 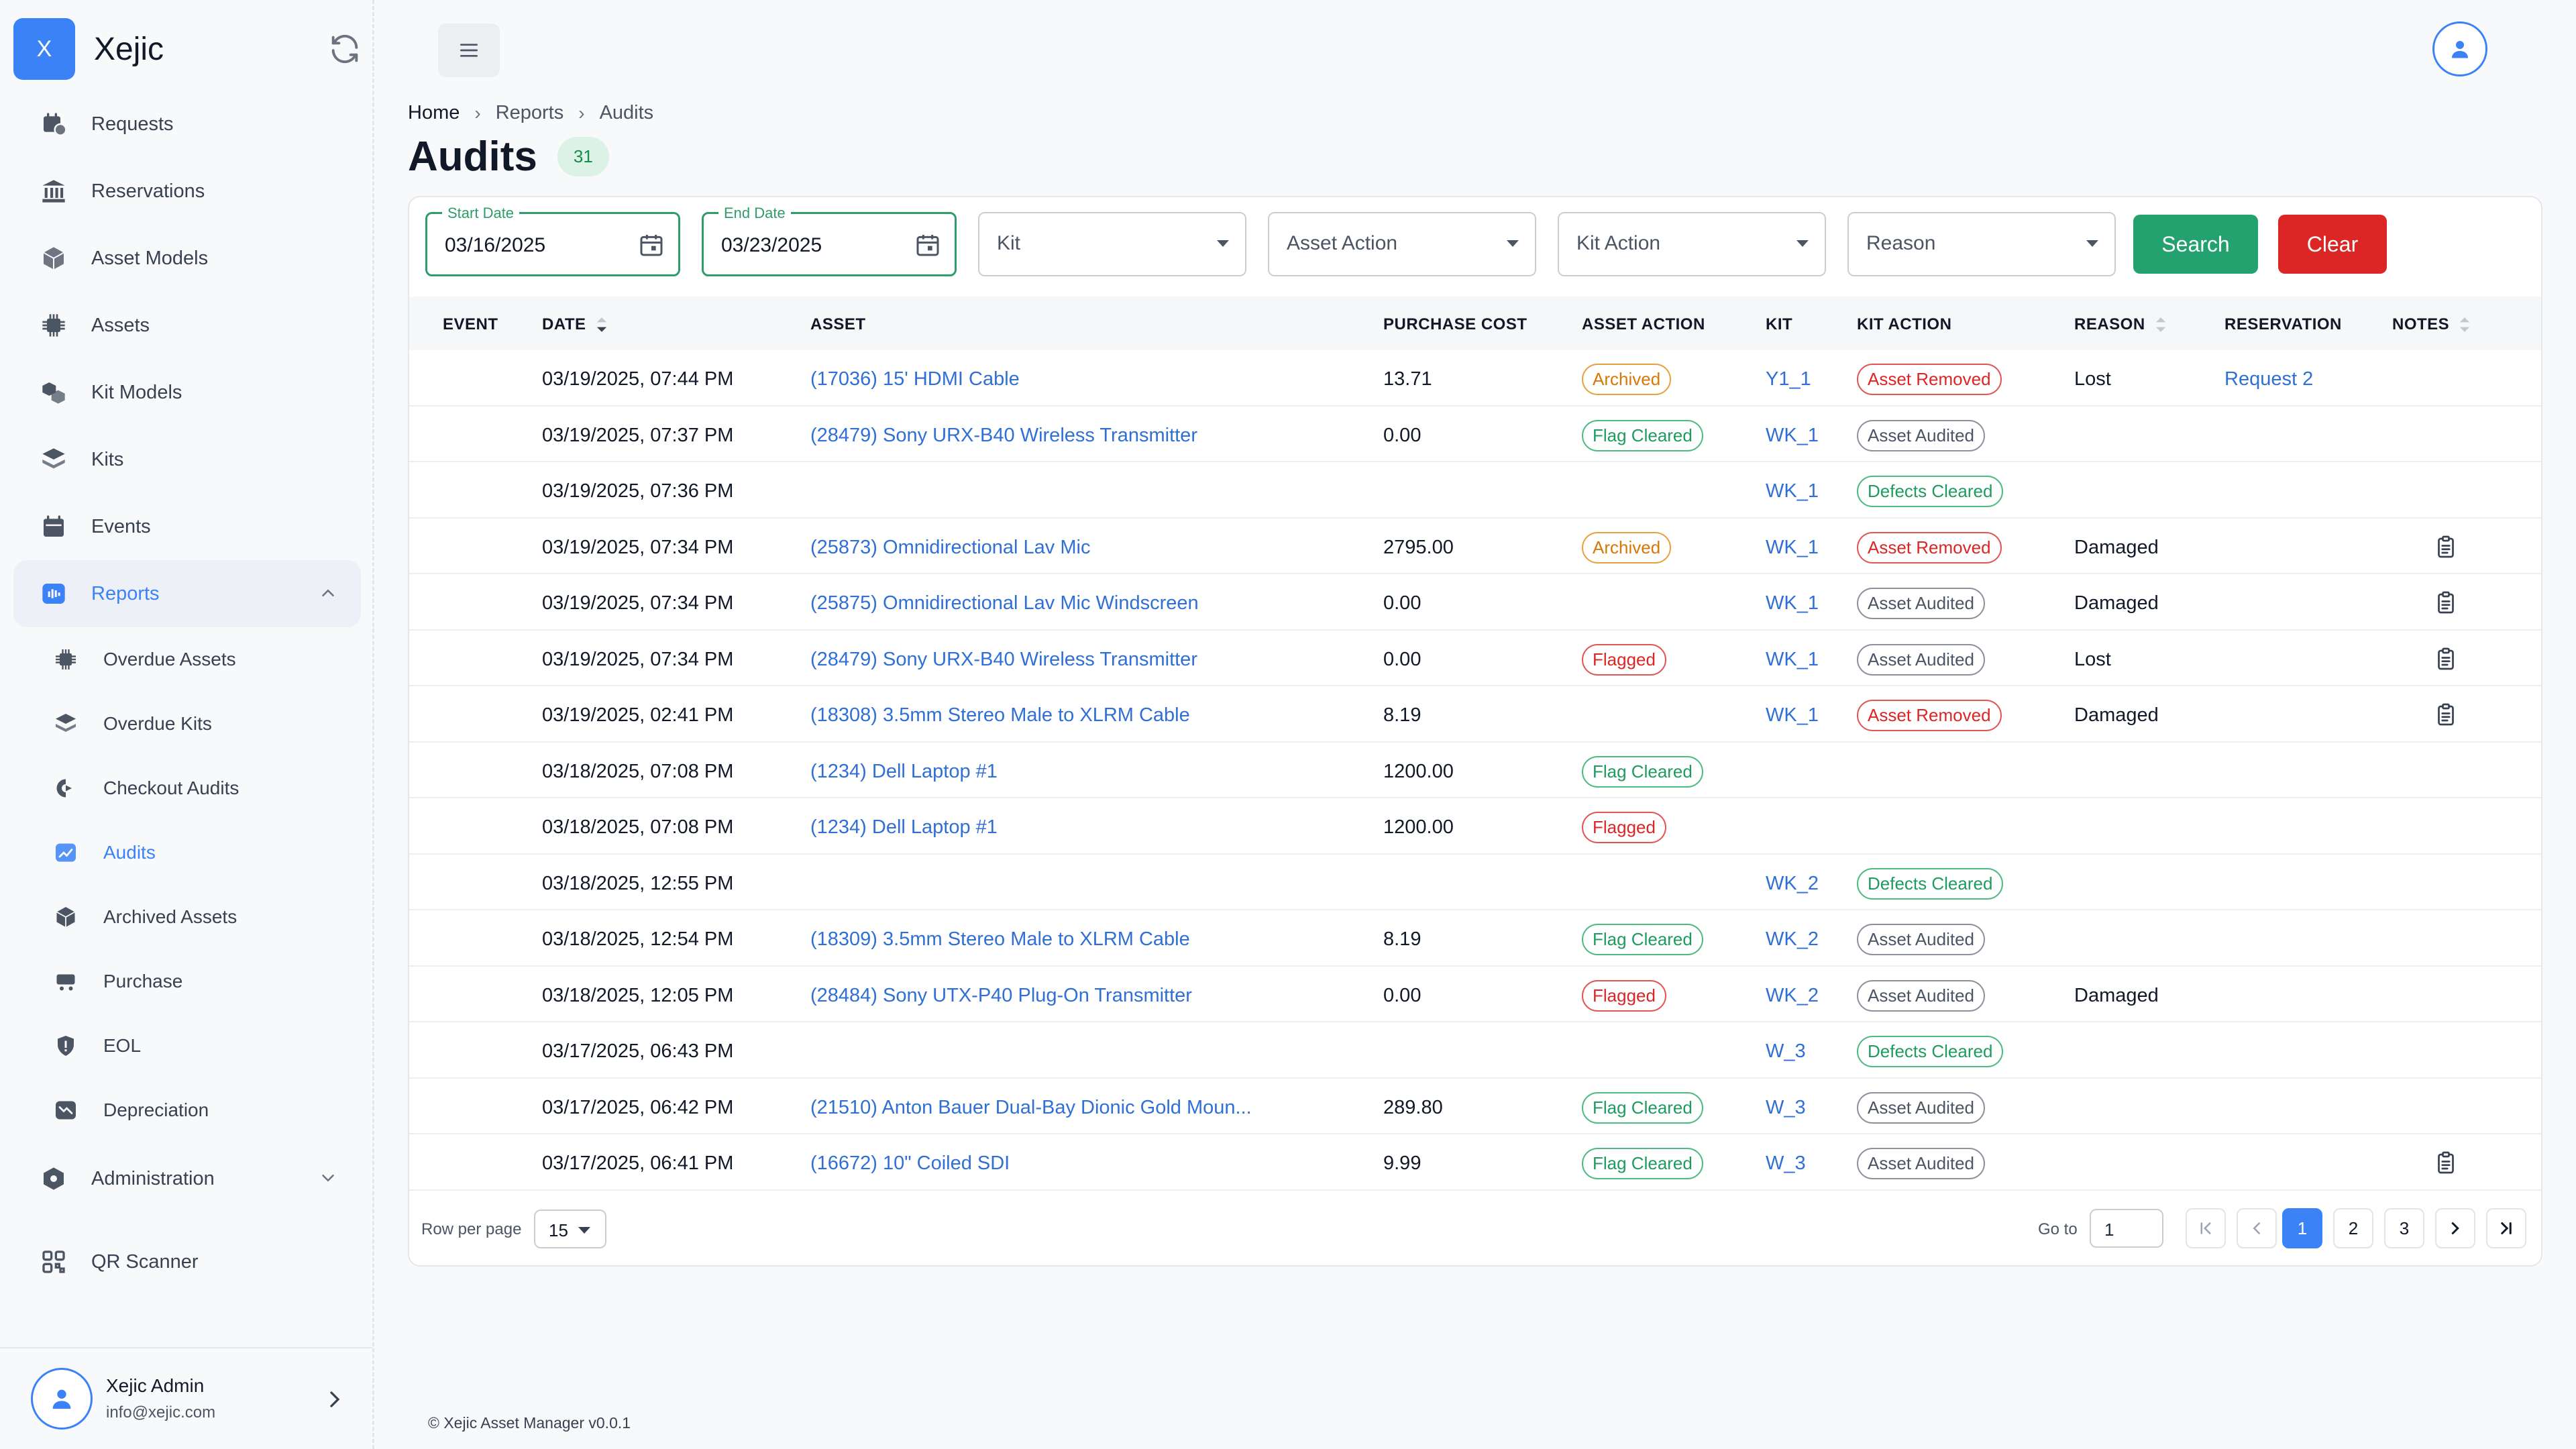 What do you see at coordinates (187, 788) in the screenshot?
I see `sidebar-subitem-checkout-audits: Checkout Audits` at bounding box center [187, 788].